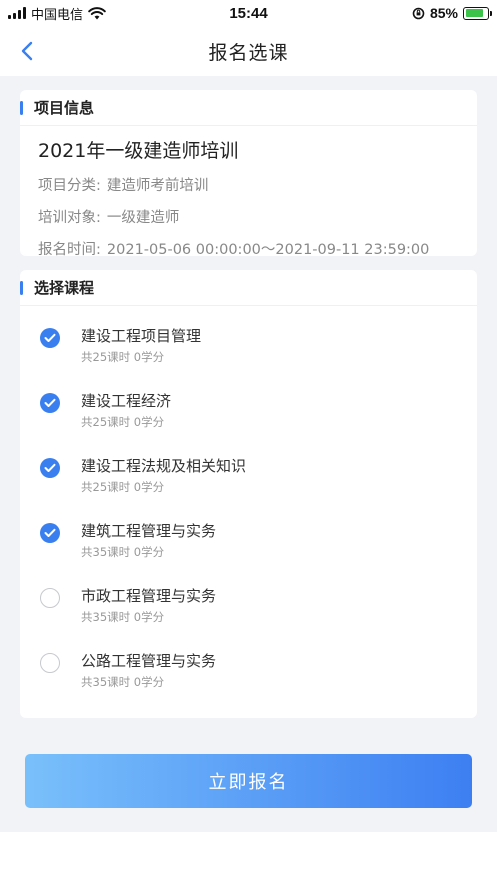 This screenshot has width=497, height=883. Describe the element at coordinates (157, 186) in the screenshot. I see `info-value: 建造师考前培训` at that location.